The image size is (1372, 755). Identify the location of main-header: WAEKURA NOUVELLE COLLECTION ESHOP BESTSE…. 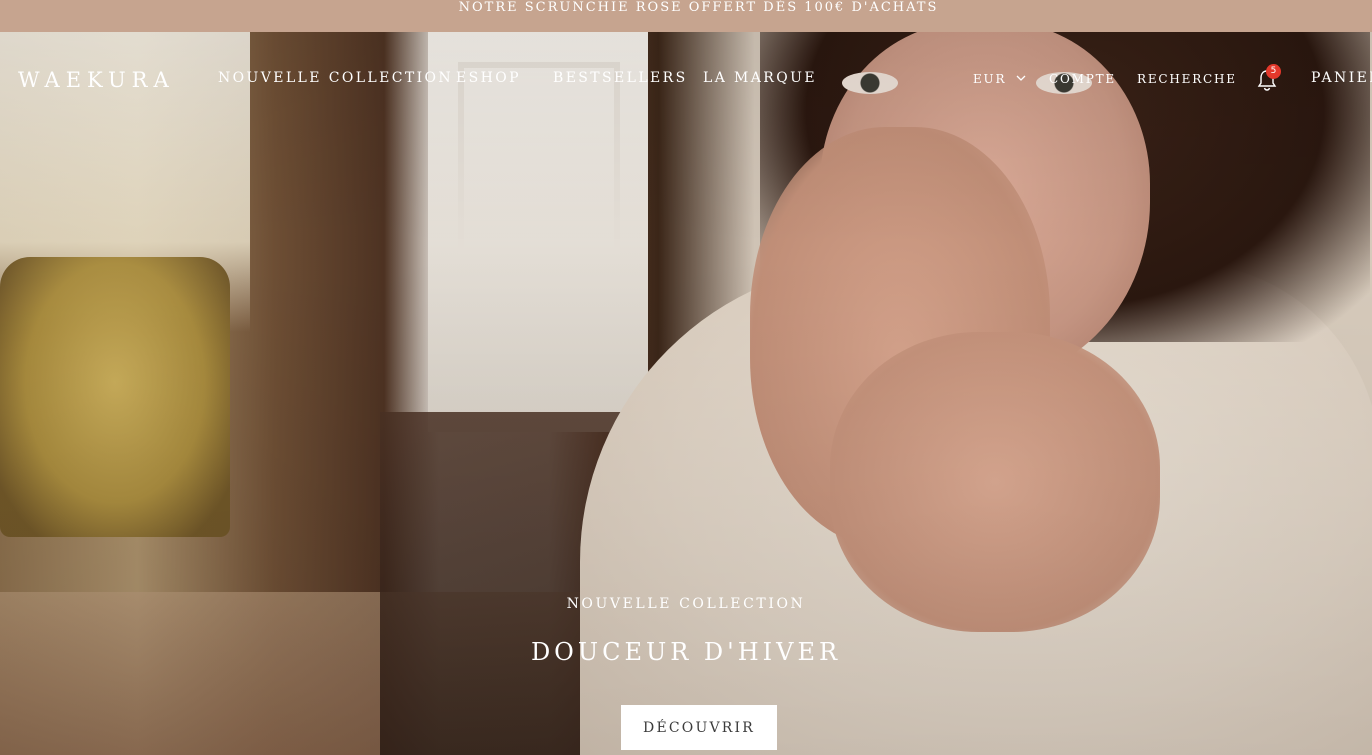
(686, 80).